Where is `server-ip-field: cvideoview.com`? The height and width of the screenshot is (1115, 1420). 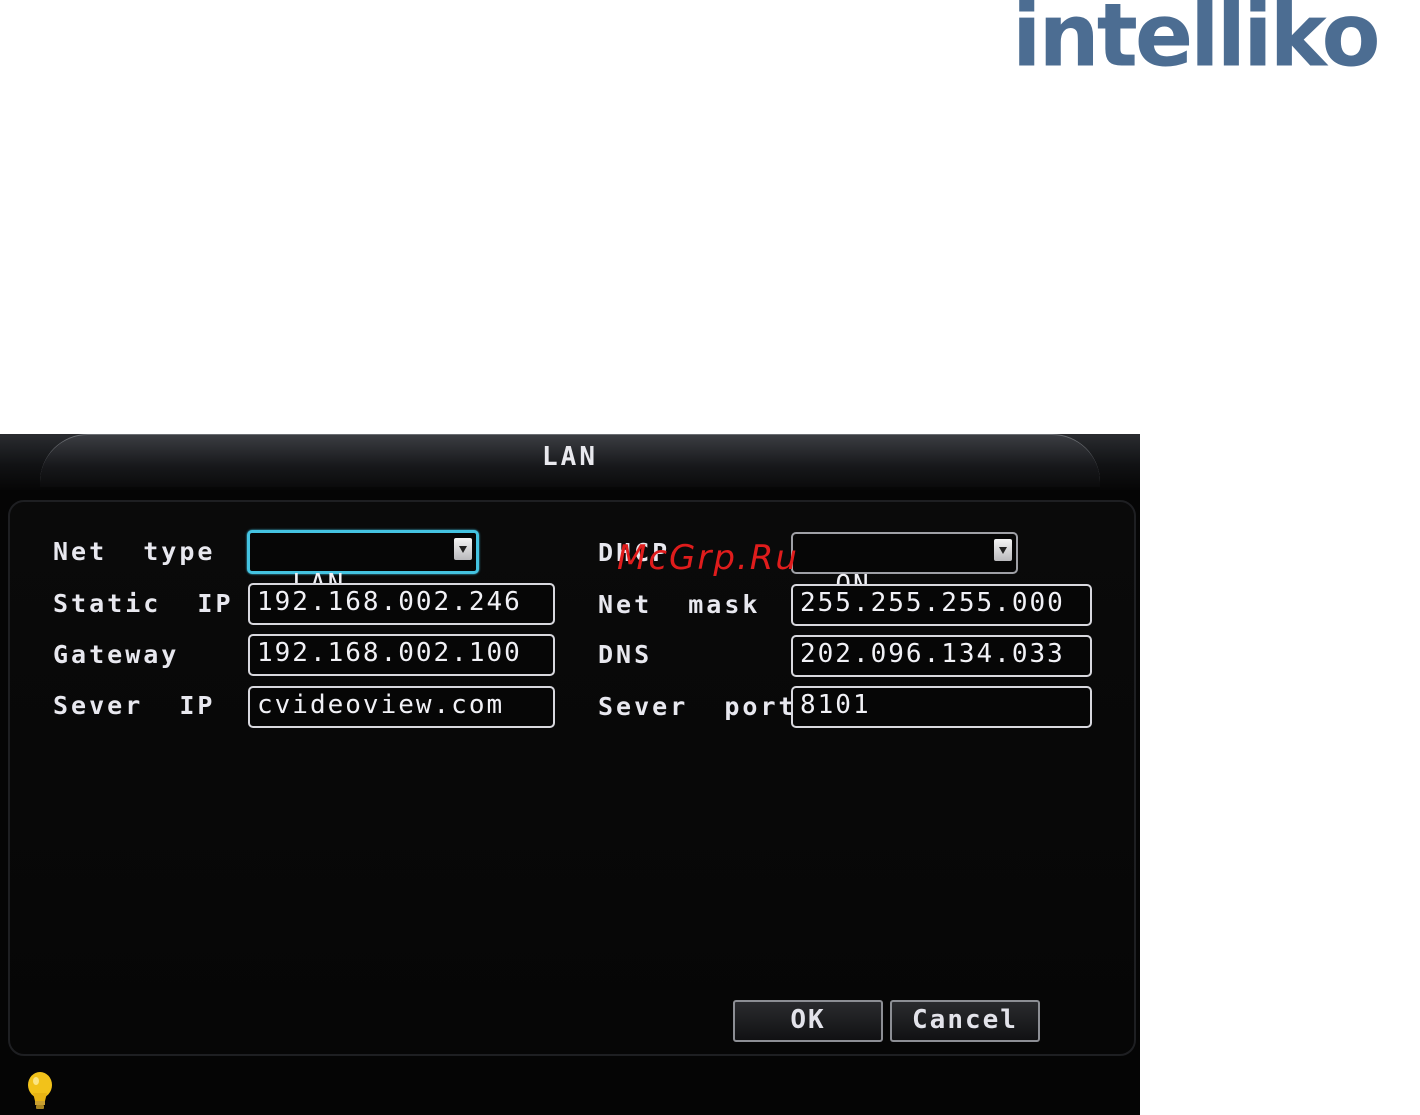
server-ip-field: cvideoview.com is located at coordinates (401, 707).